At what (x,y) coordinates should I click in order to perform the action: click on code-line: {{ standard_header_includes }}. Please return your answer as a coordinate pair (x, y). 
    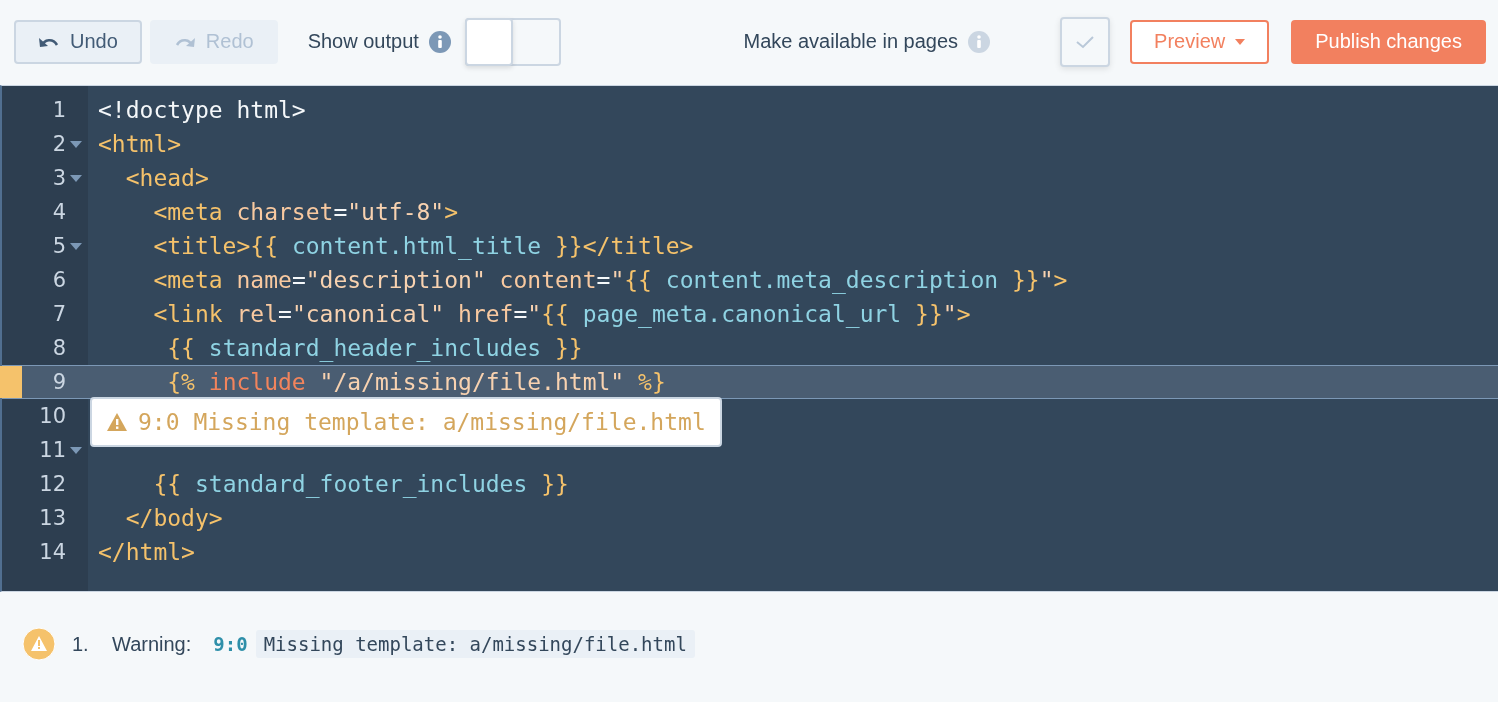
    Looking at the image, I should click on (374, 348).